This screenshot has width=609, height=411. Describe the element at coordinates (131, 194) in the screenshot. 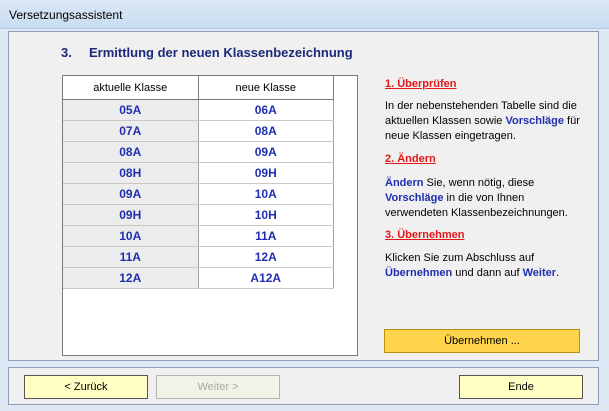

I see `current-class-cell: 09A` at that location.